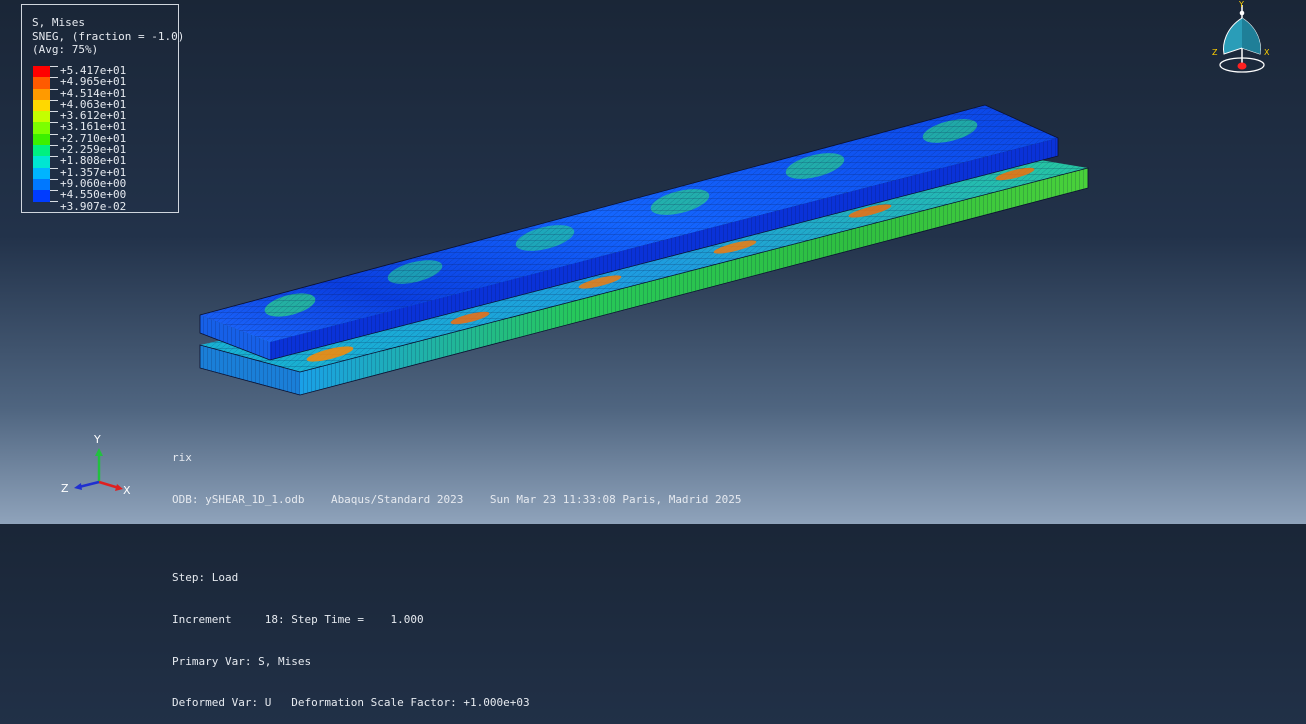 This screenshot has width=1306, height=724. I want to click on triad-x-label: X, so click(127, 490).